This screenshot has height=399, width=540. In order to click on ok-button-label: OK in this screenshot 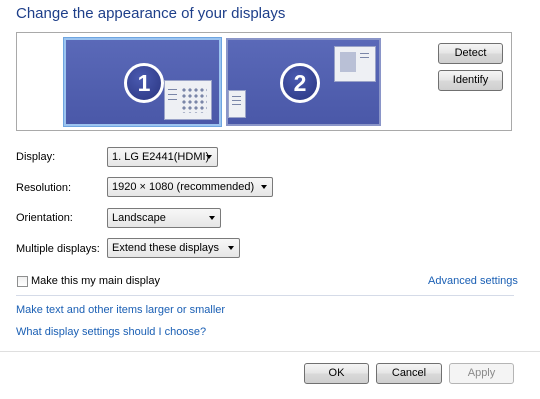, I will do `click(336, 373)`.